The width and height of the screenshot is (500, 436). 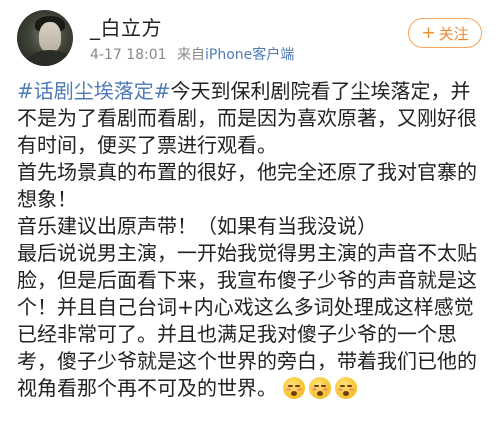 What do you see at coordinates (128, 55) in the screenshot?
I see `post-date: 4-17 18:01` at bounding box center [128, 55].